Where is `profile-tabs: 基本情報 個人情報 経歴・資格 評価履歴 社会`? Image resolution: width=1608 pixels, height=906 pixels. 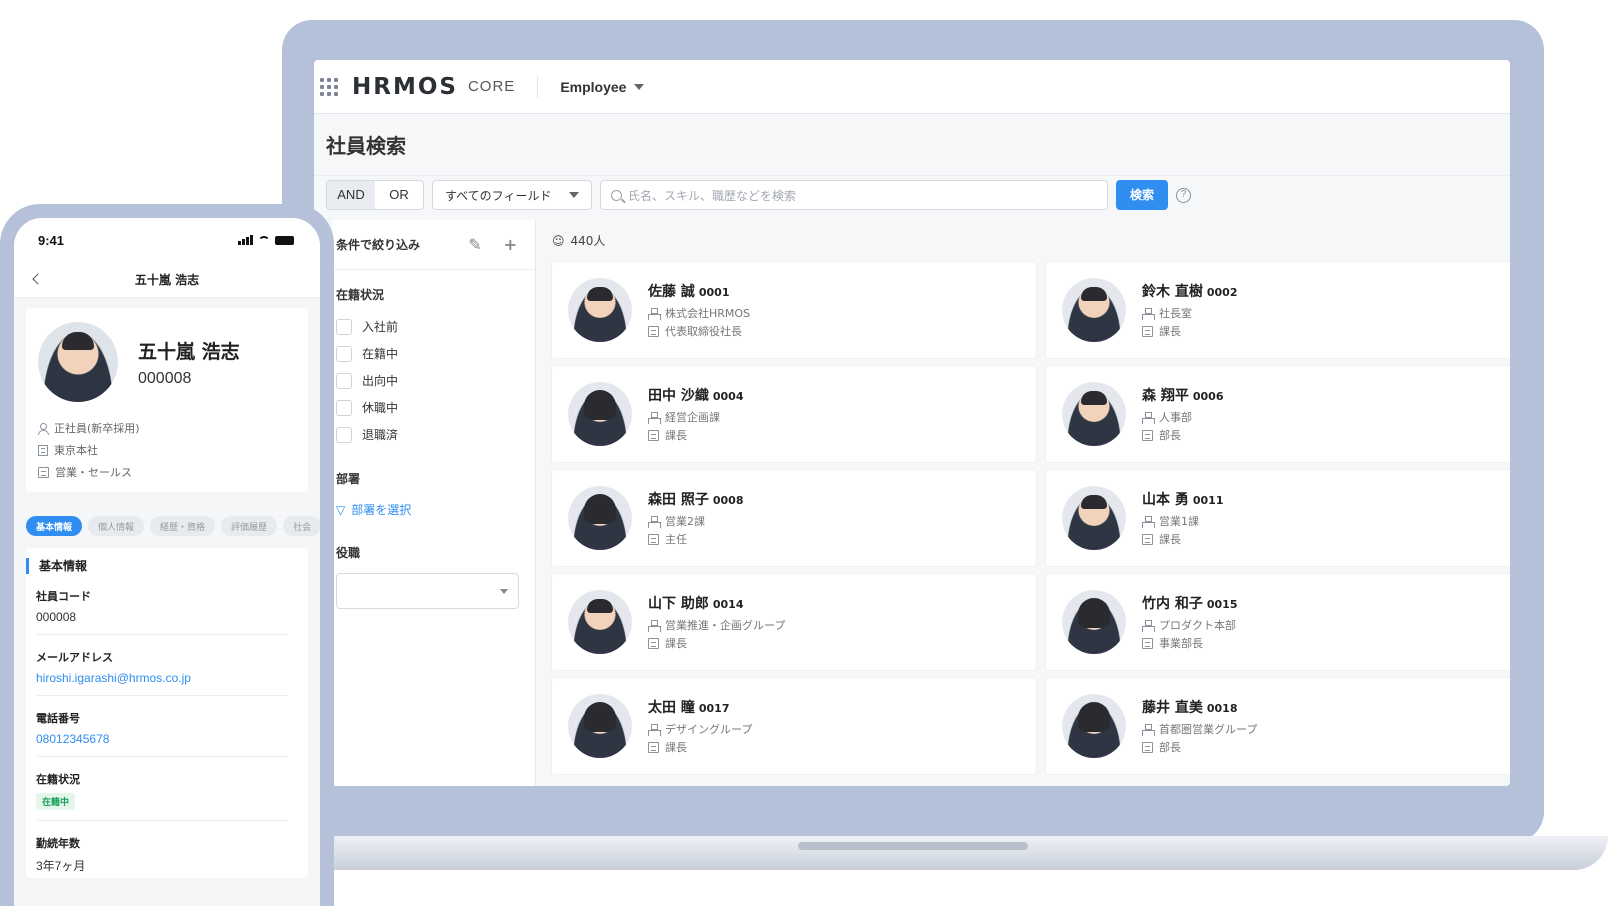 profile-tabs: 基本情報 個人情報 経歴・資格 評価履歴 社会 is located at coordinates (167, 514).